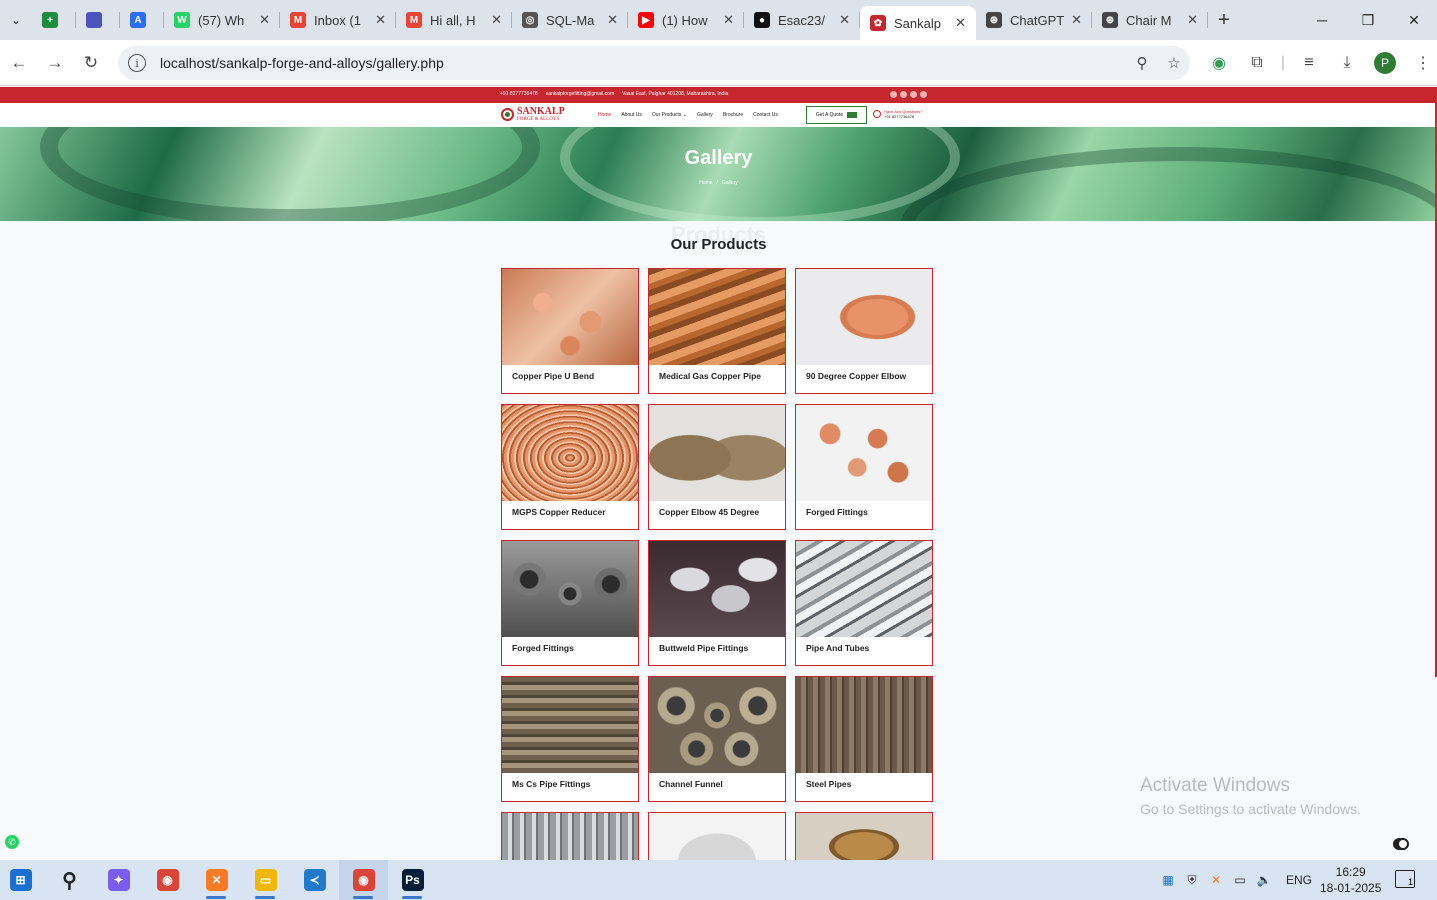  I want to click on minimize-icon: ─, so click(1322, 20).